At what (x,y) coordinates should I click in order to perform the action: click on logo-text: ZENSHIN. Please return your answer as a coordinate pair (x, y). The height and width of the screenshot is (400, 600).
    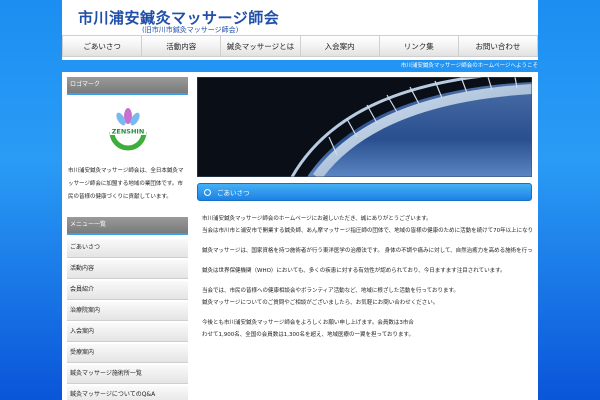
    Looking at the image, I should click on (127, 132).